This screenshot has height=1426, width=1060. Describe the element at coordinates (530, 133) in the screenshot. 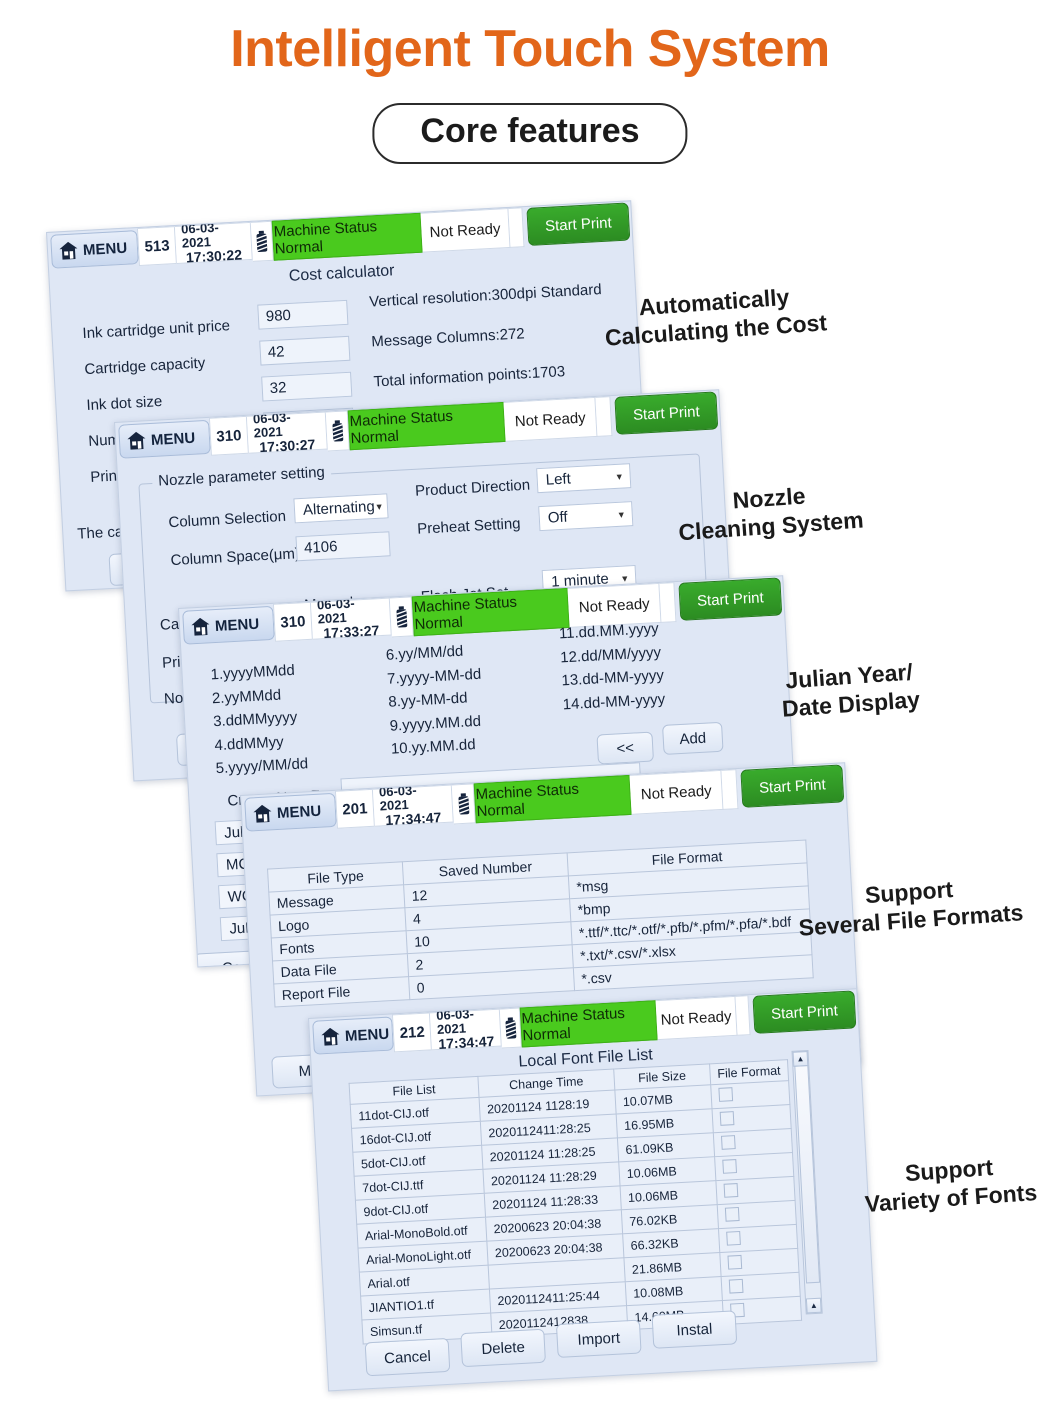

I see `subtitle-pill: Core features` at that location.